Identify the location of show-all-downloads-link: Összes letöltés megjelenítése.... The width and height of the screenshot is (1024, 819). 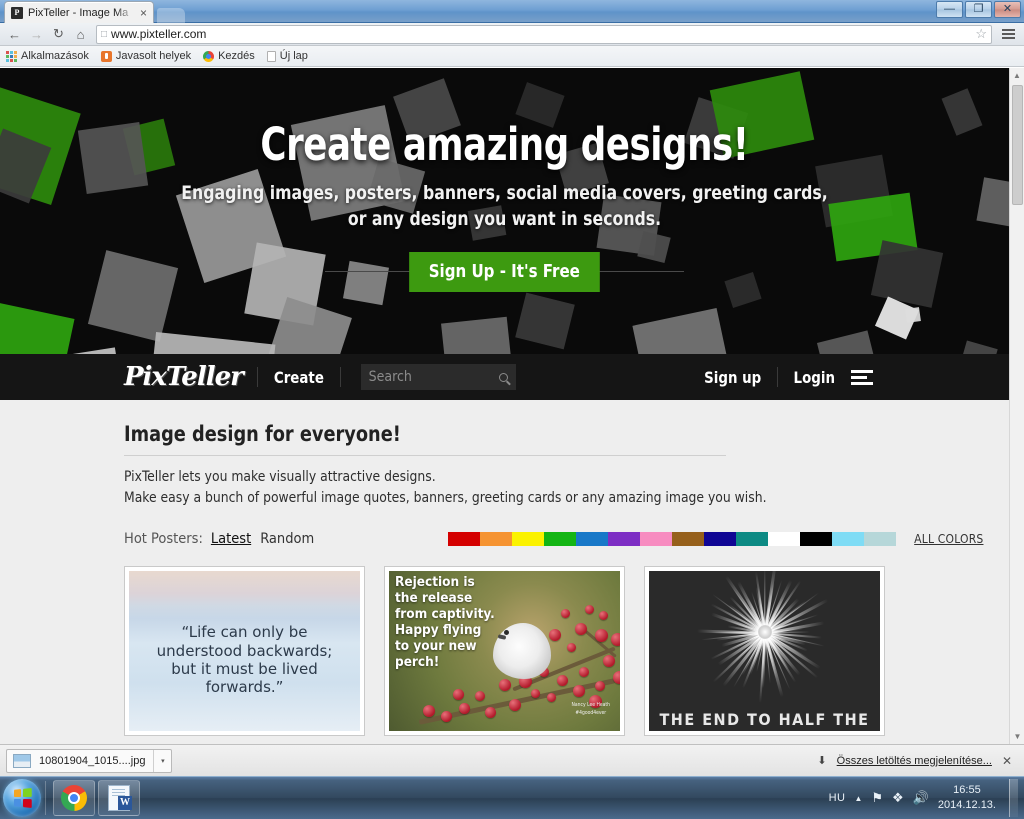
(914, 761).